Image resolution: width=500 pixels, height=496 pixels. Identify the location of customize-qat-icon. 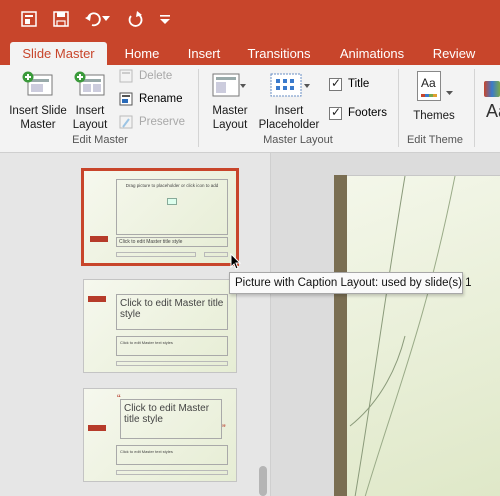
(165, 19).